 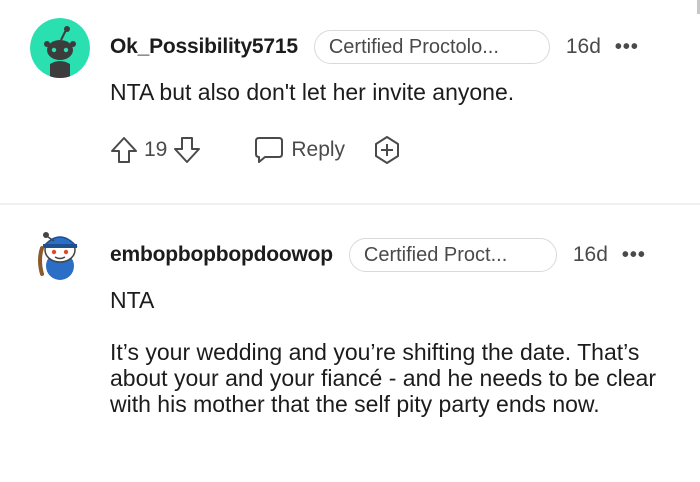 I want to click on comment-actions: 19 Reply, so click(x=255, y=150).